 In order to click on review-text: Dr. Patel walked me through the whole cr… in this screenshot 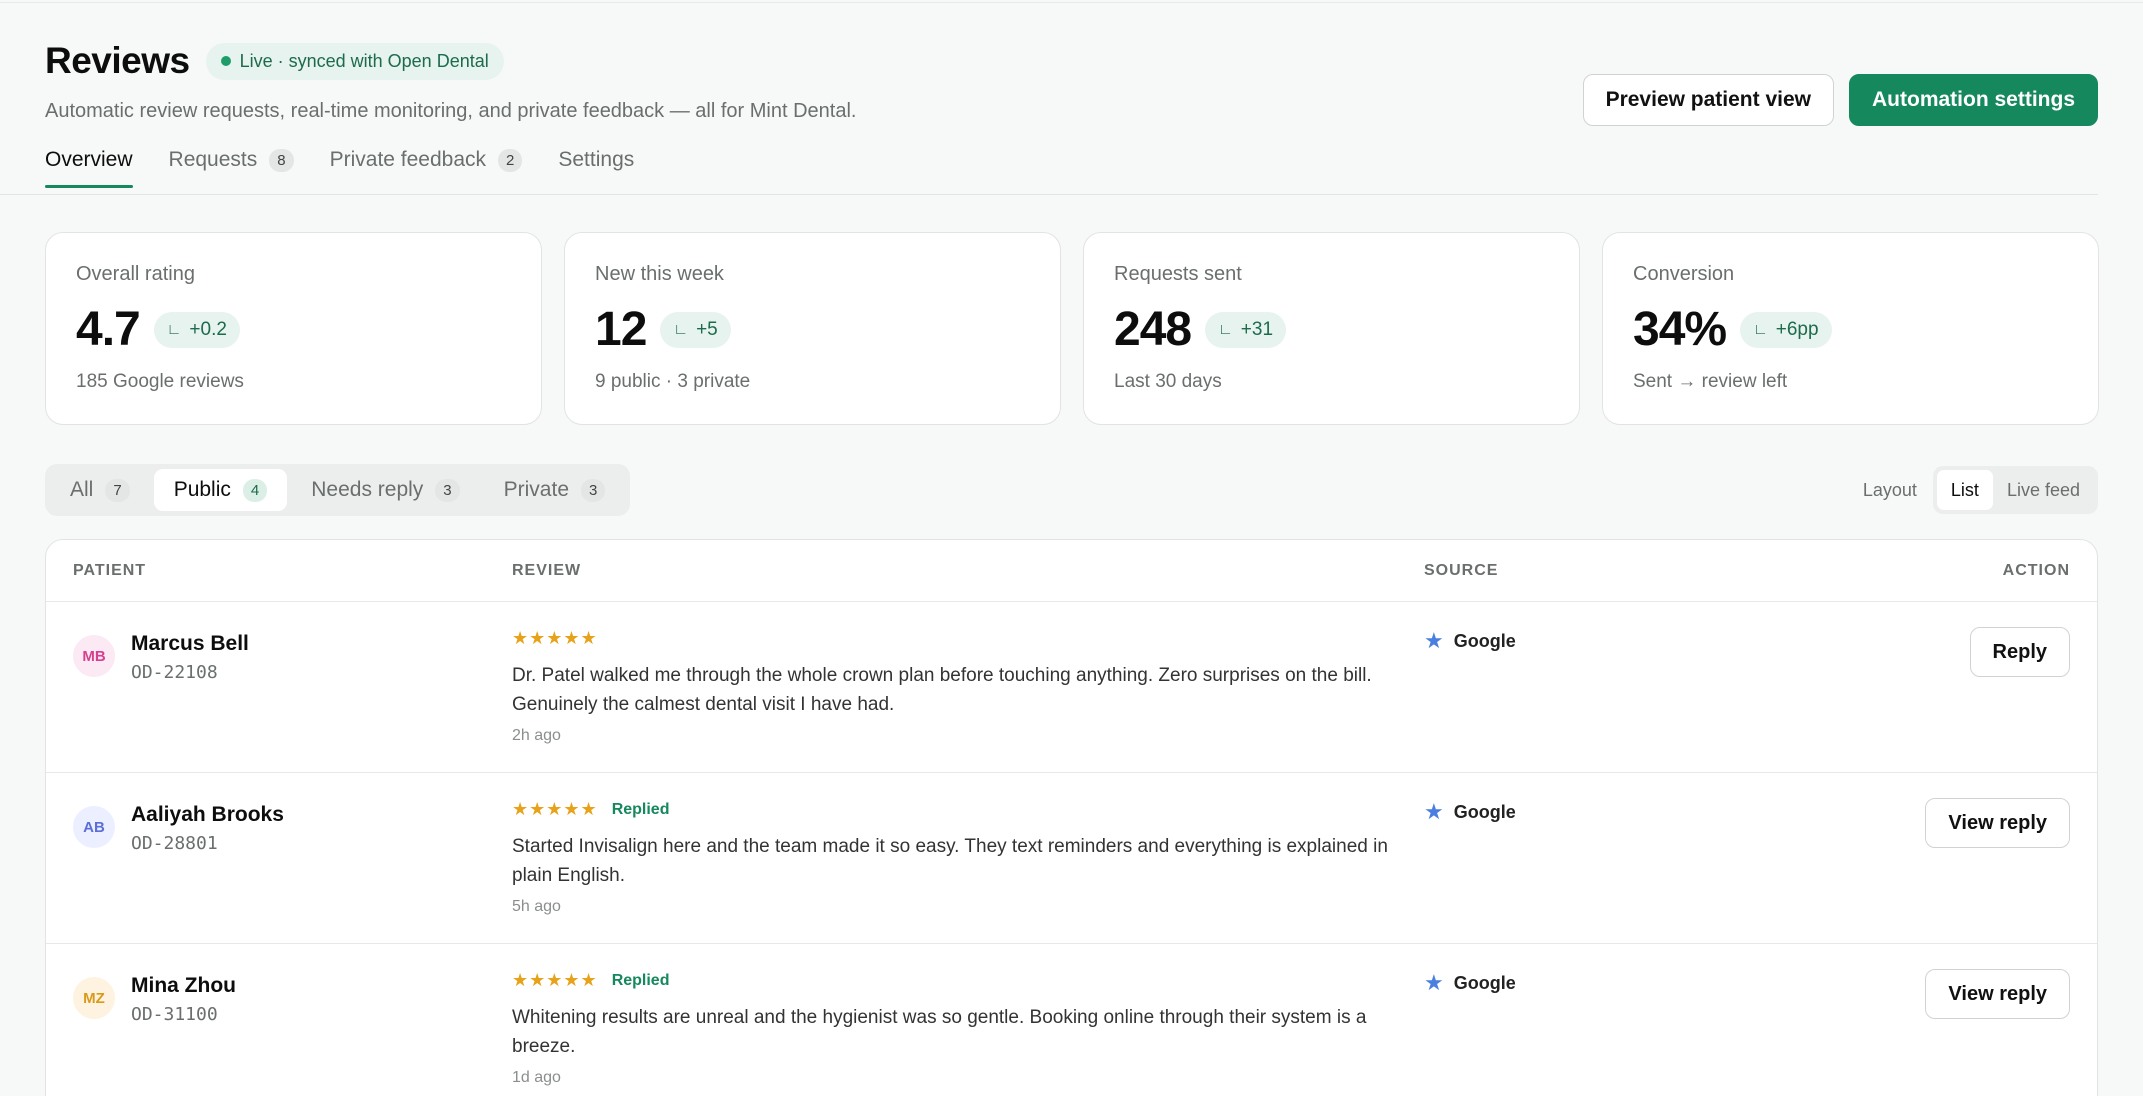, I will do `click(942, 690)`.